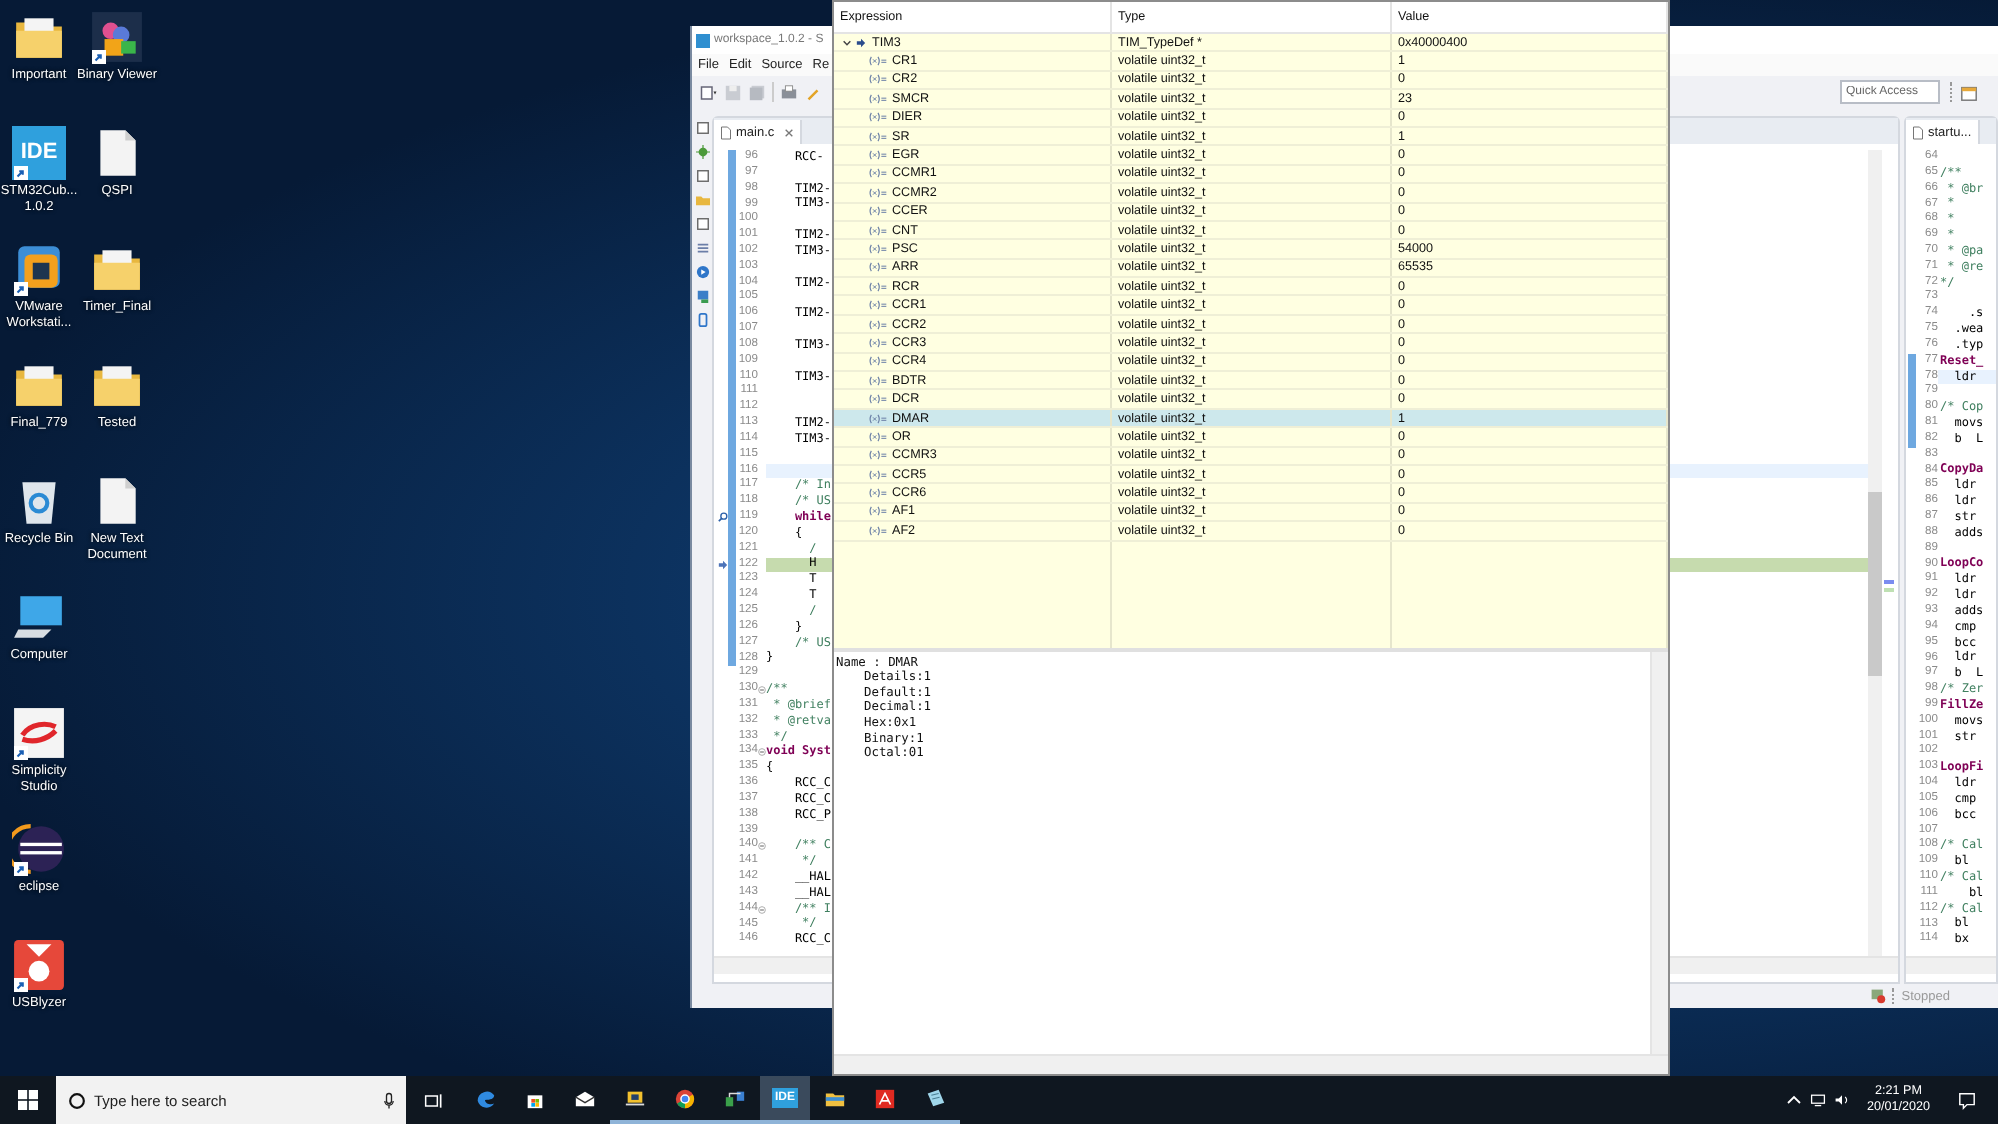  Describe the element at coordinates (585, 1098) in the screenshot. I see `envelope-icon` at that location.